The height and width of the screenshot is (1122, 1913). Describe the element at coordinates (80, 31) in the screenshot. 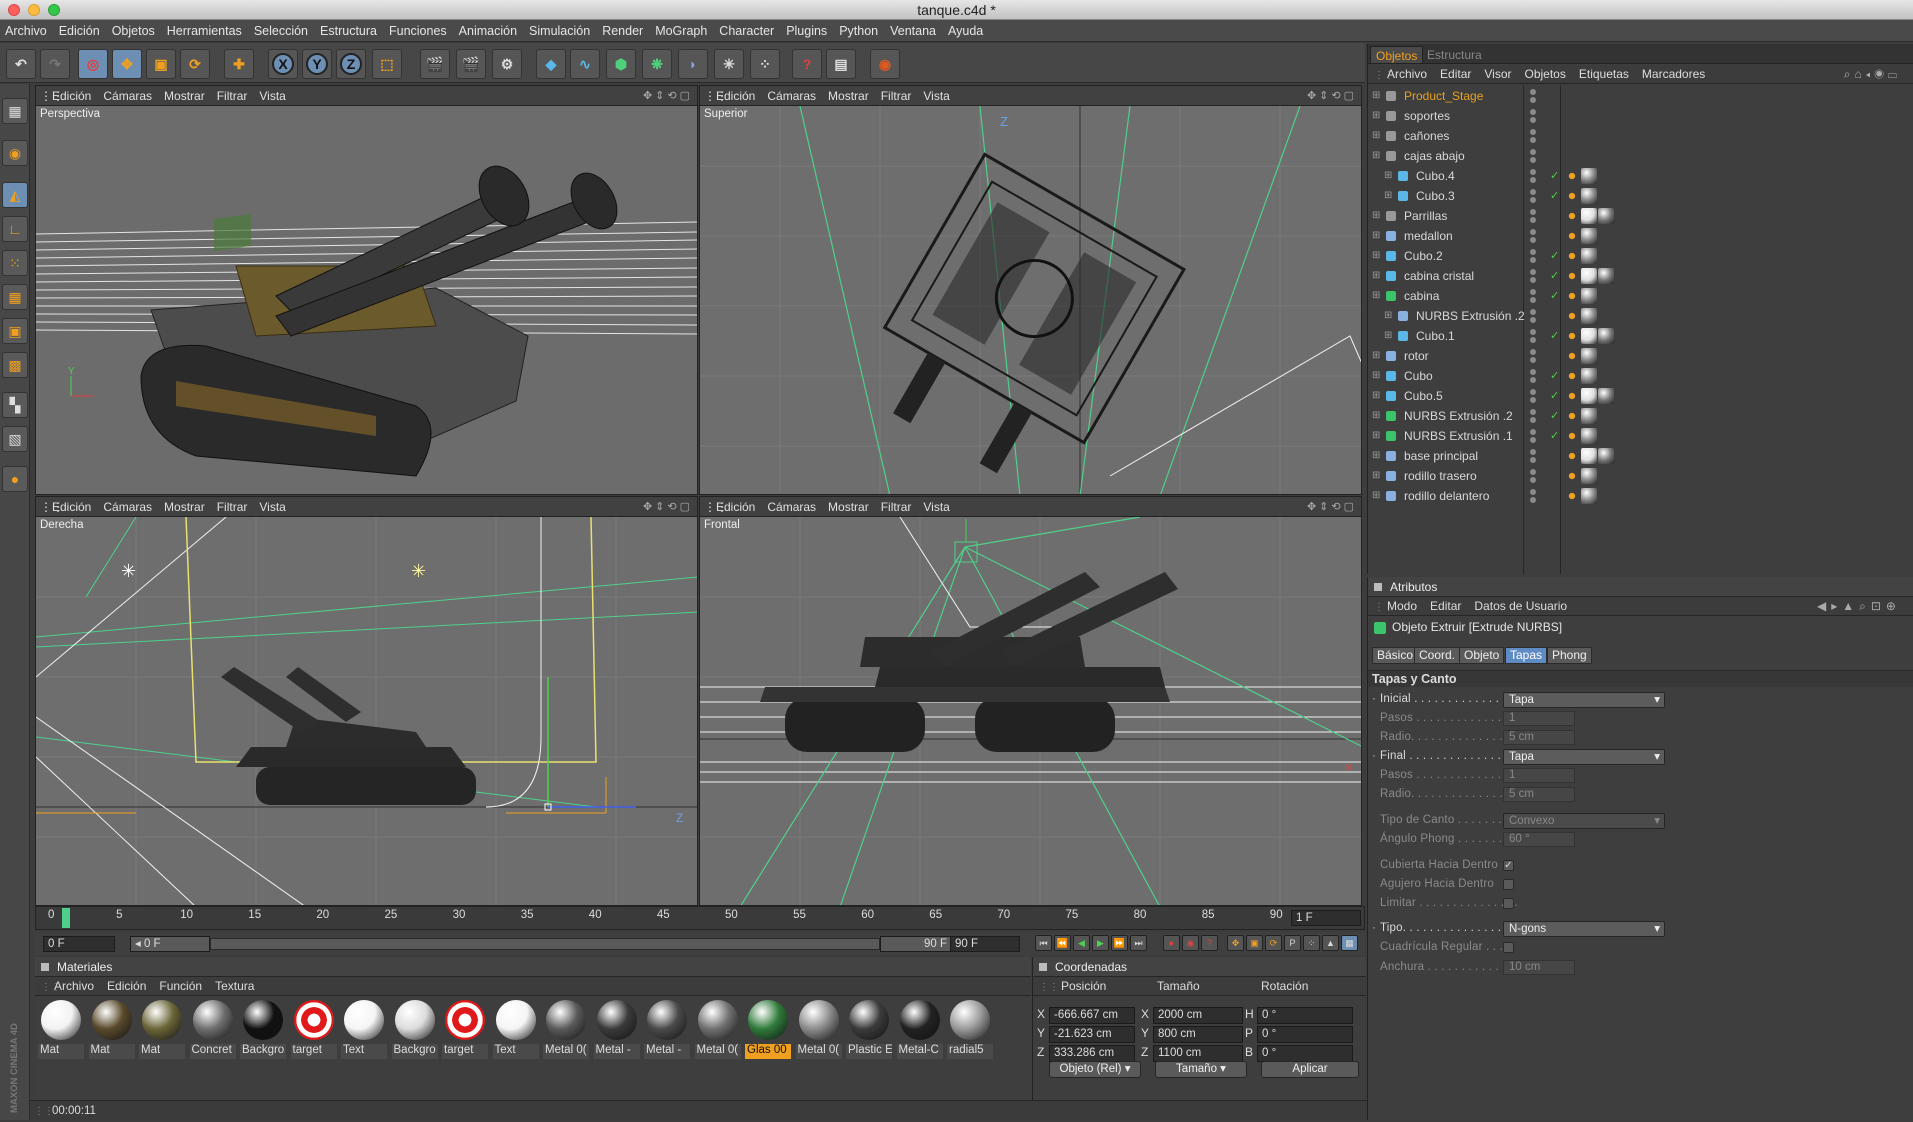

I see `menu-edicion: Edición` at that location.